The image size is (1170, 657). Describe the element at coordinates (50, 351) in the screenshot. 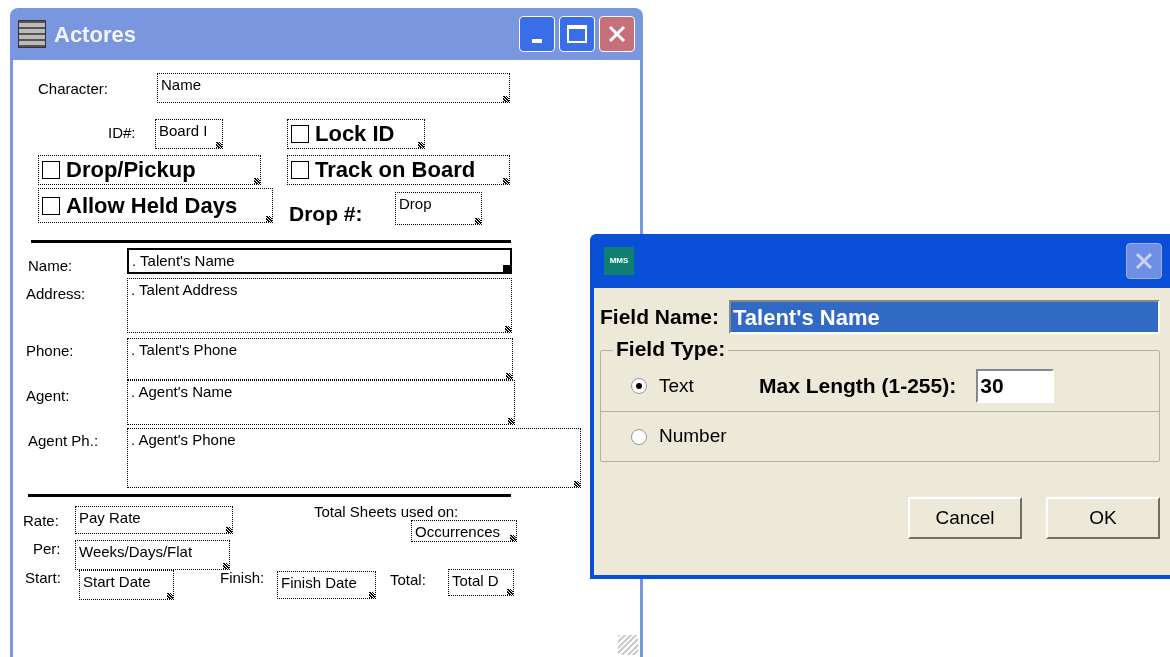

I see `field-label: Phone:` at that location.